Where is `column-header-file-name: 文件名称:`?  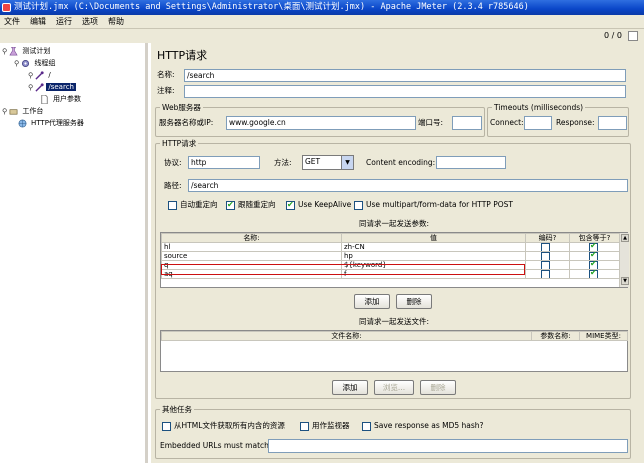 column-header-file-name: 文件名称: is located at coordinates (346, 336).